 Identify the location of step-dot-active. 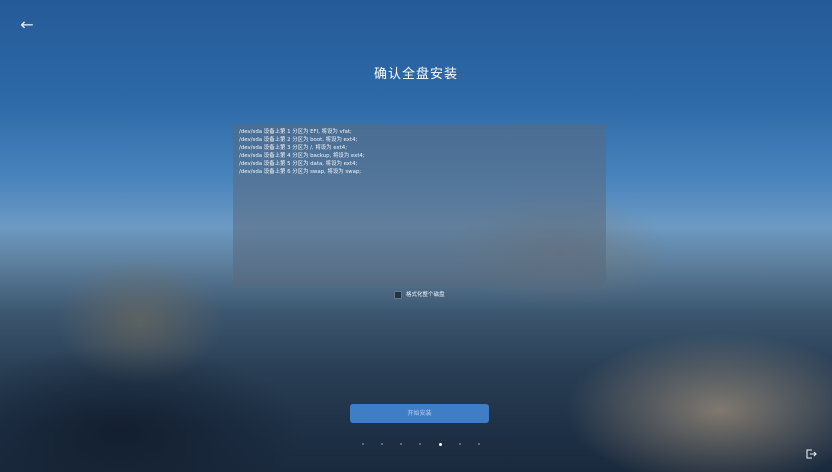
(440, 444).